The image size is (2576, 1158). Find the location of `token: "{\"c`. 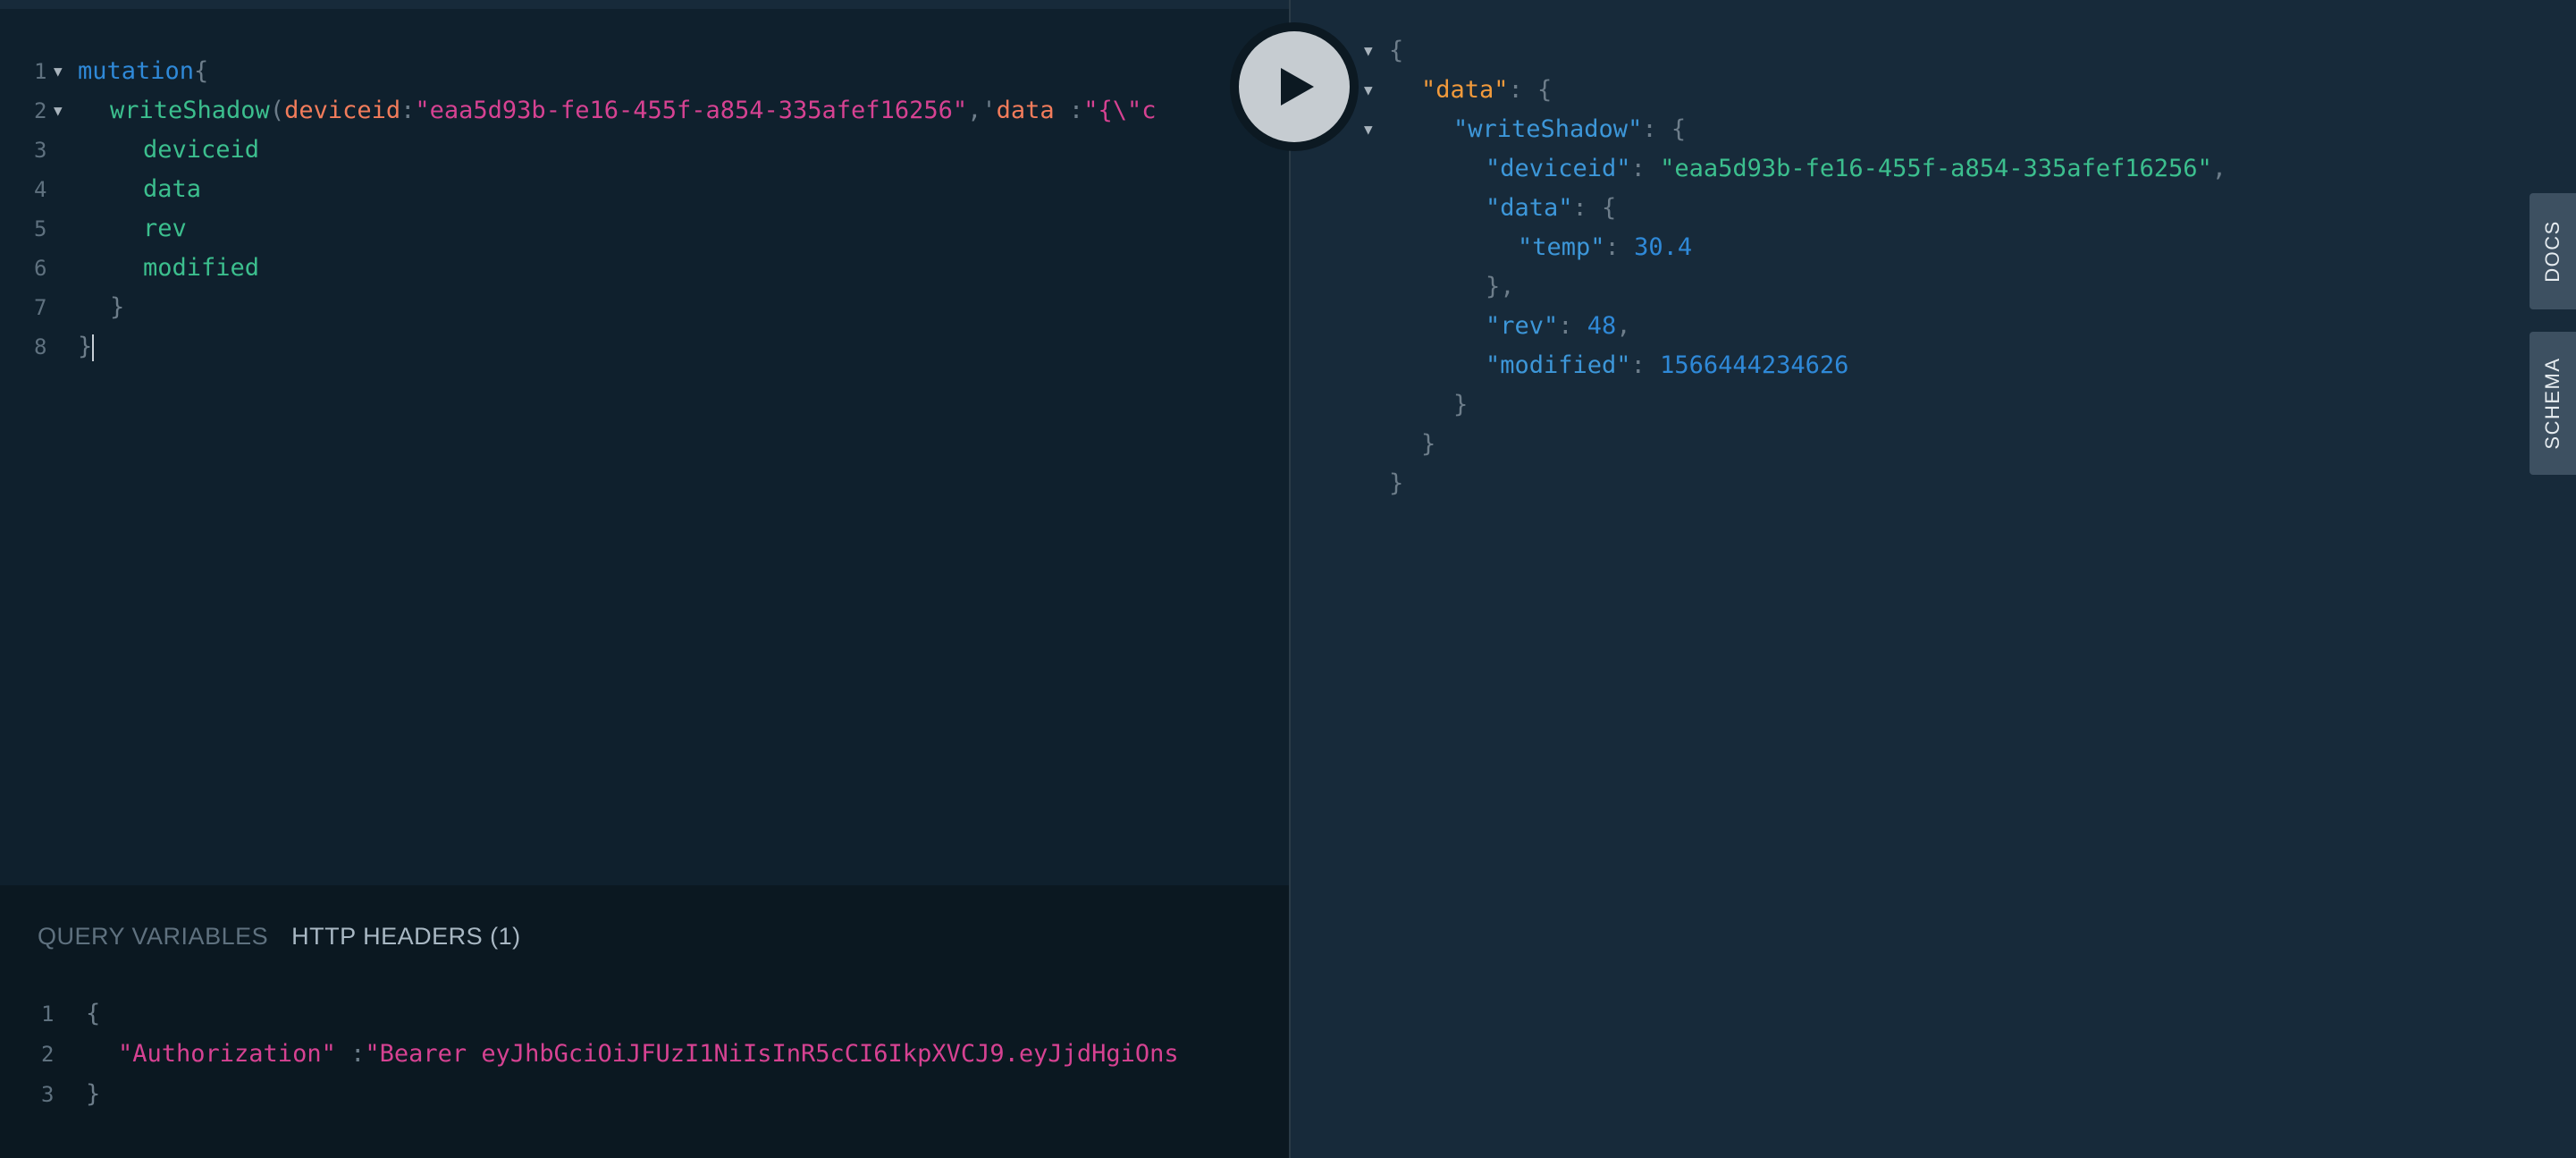

token: "{\"c is located at coordinates (1120, 110).